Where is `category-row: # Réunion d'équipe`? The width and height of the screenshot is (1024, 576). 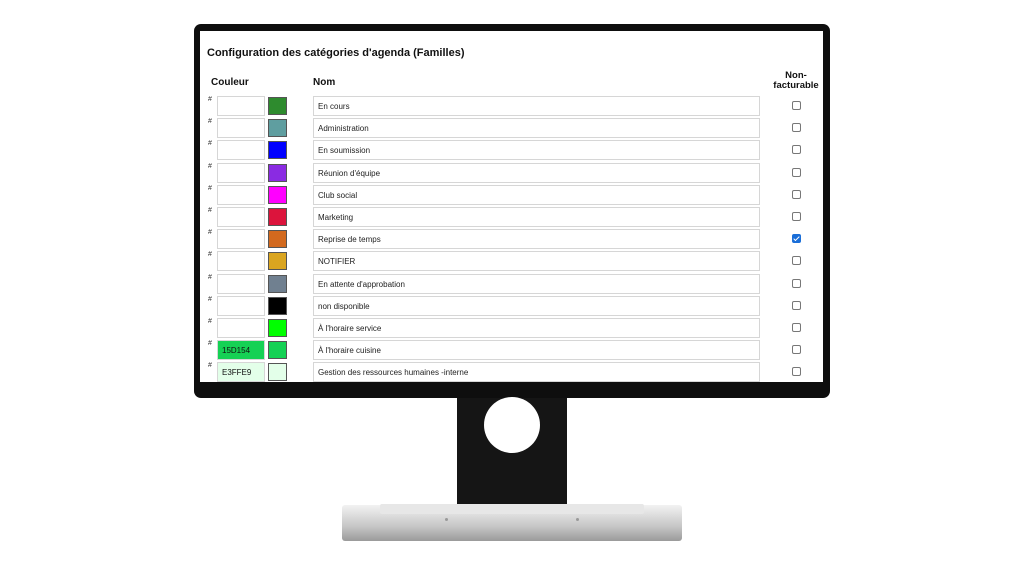 category-row: # Réunion d'équipe is located at coordinates (511, 173).